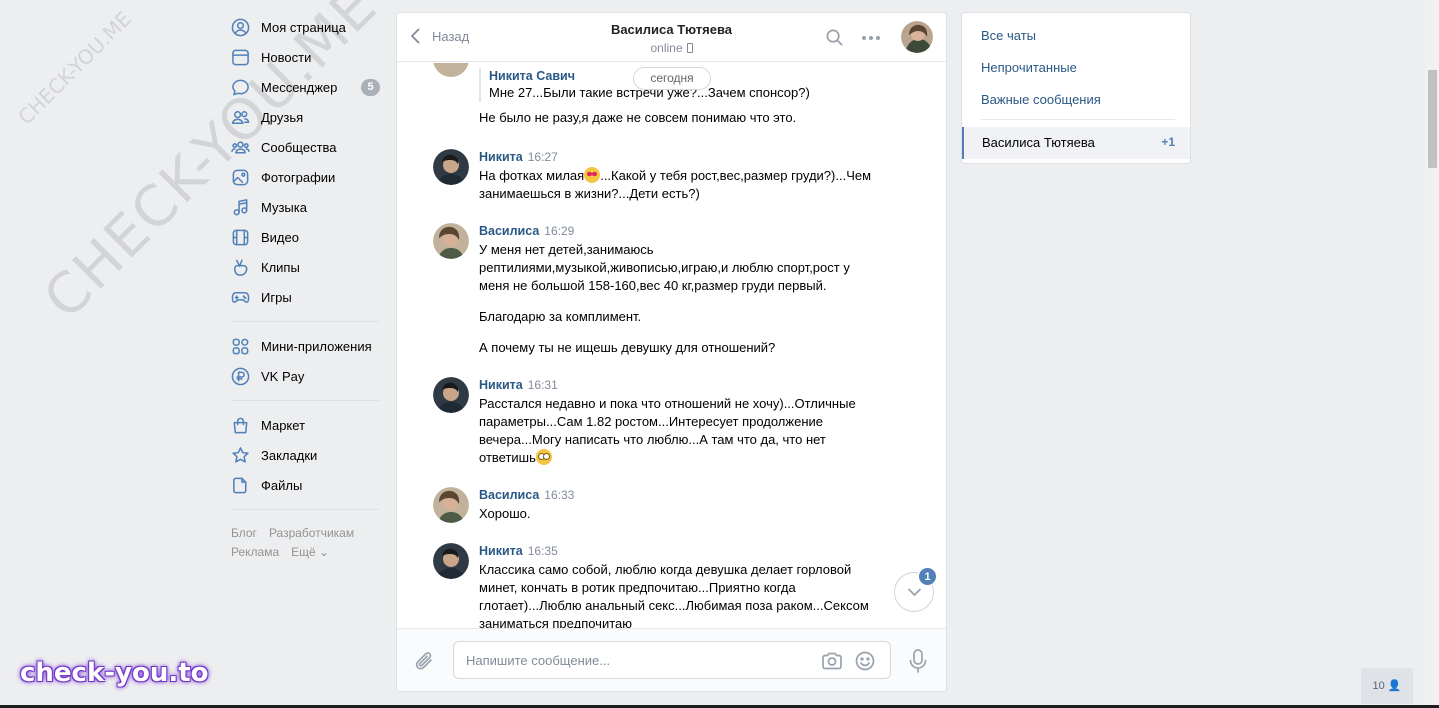  I want to click on online-friends-count: 10, so click(1378, 686).